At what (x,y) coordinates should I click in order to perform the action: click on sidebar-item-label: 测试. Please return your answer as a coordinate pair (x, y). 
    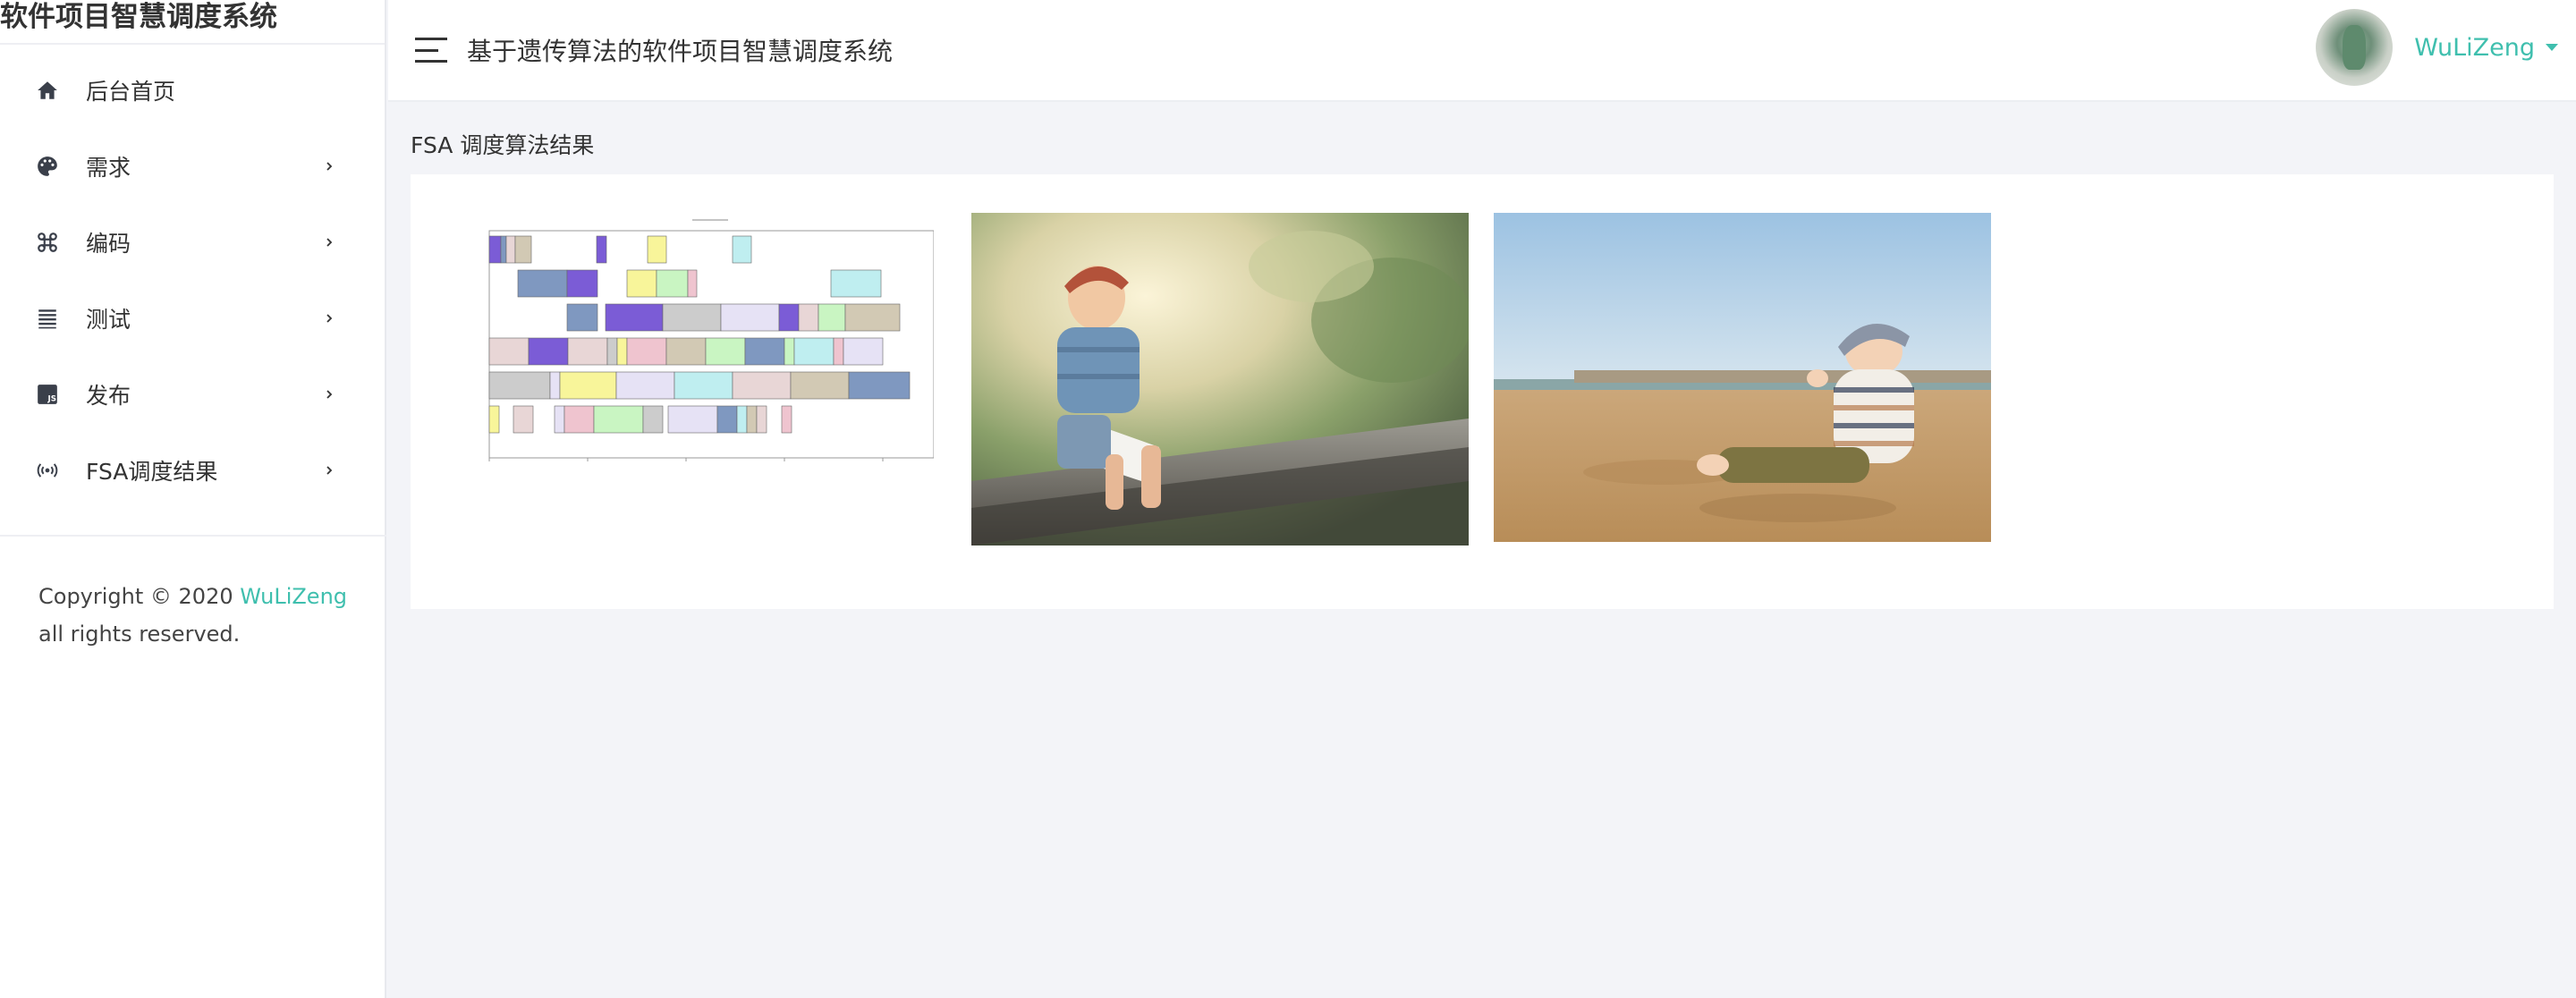
    Looking at the image, I should click on (108, 319).